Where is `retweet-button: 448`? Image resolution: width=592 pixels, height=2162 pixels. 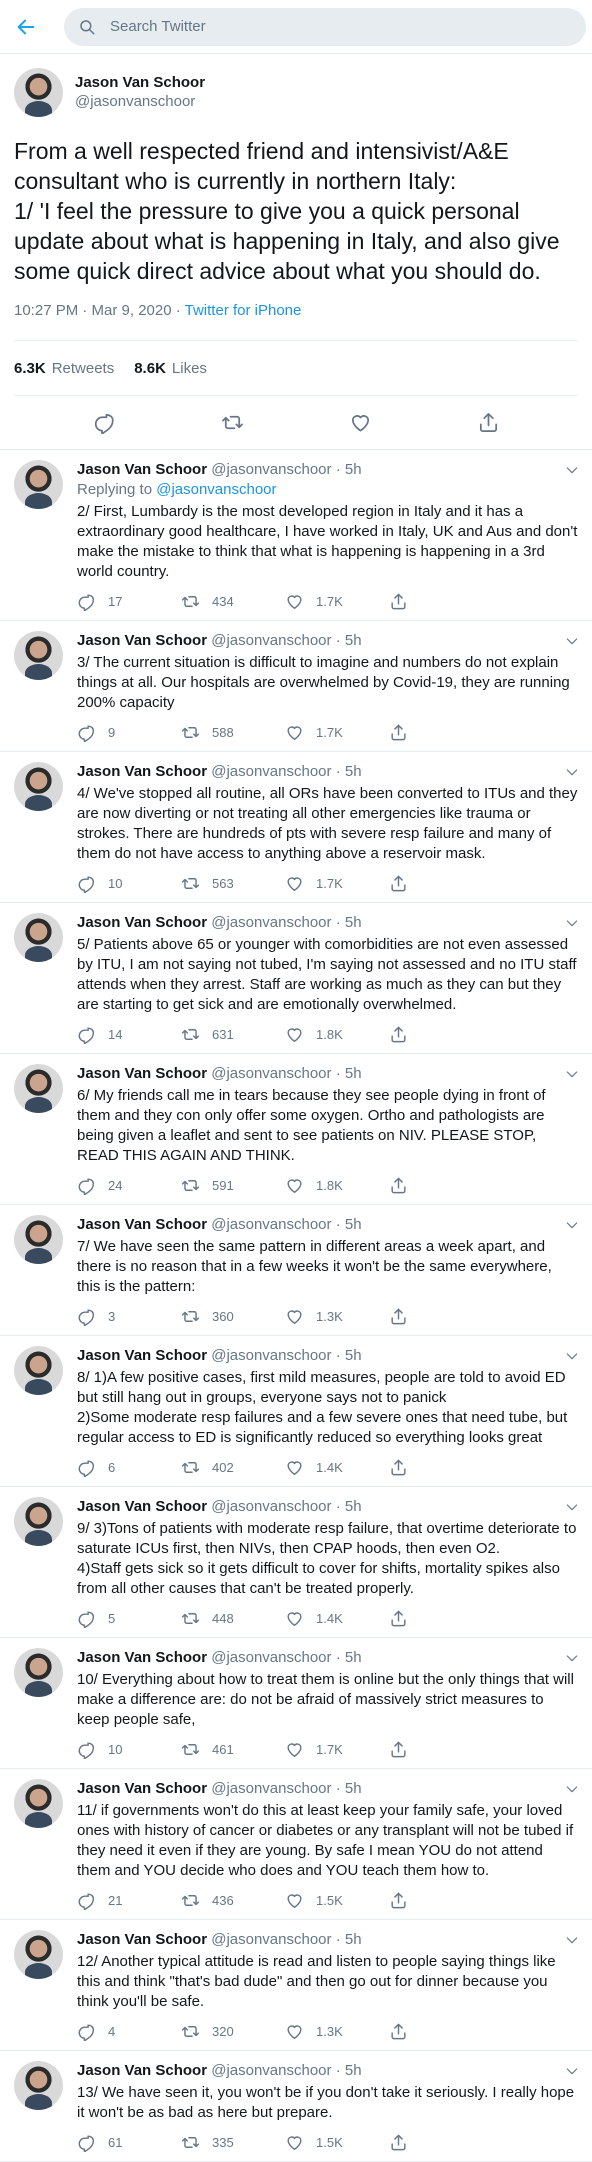
retweet-button: 448 is located at coordinates (233, 1618).